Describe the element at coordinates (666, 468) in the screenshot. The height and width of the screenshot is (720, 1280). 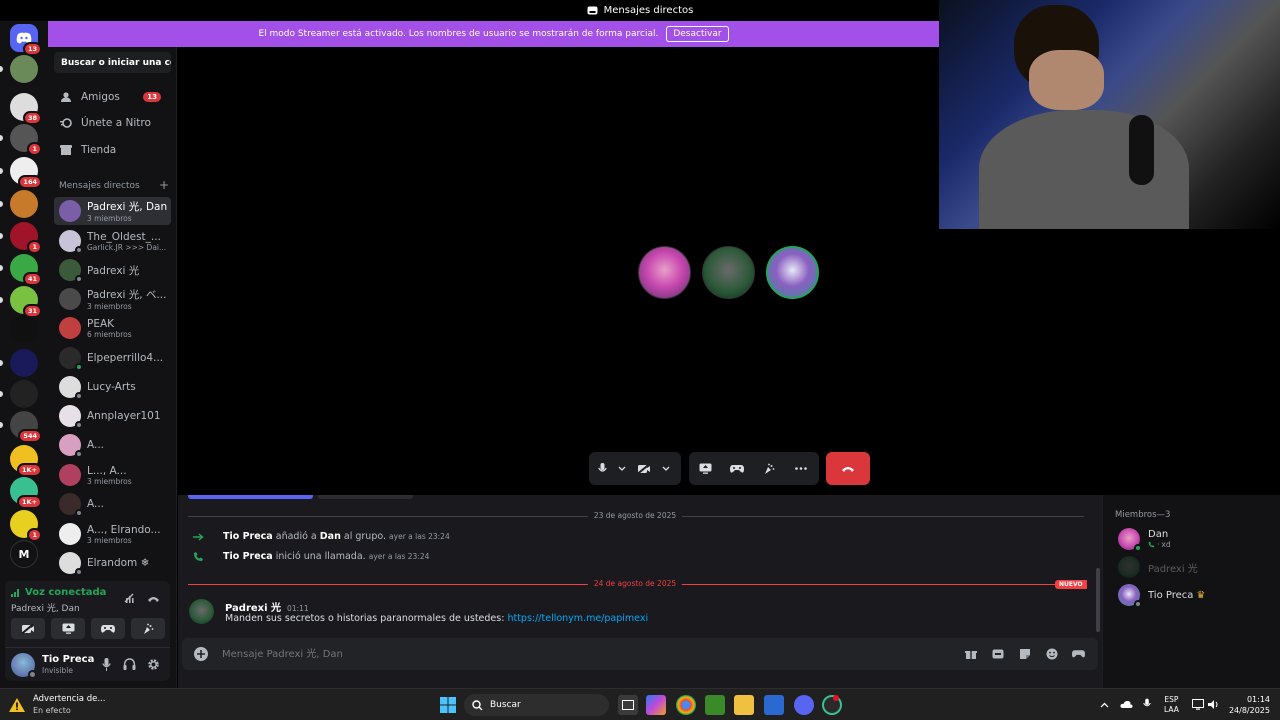
I see `video-options-button` at that location.